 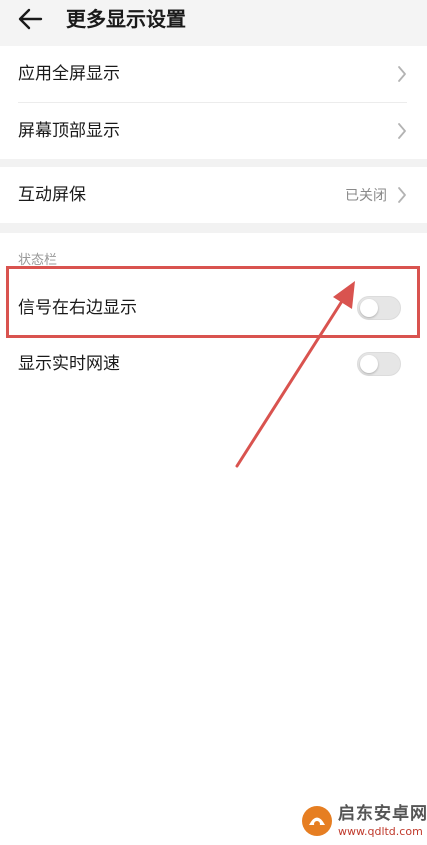 I want to click on interactive-screensaver-label: 互动屏保, so click(x=52, y=195).